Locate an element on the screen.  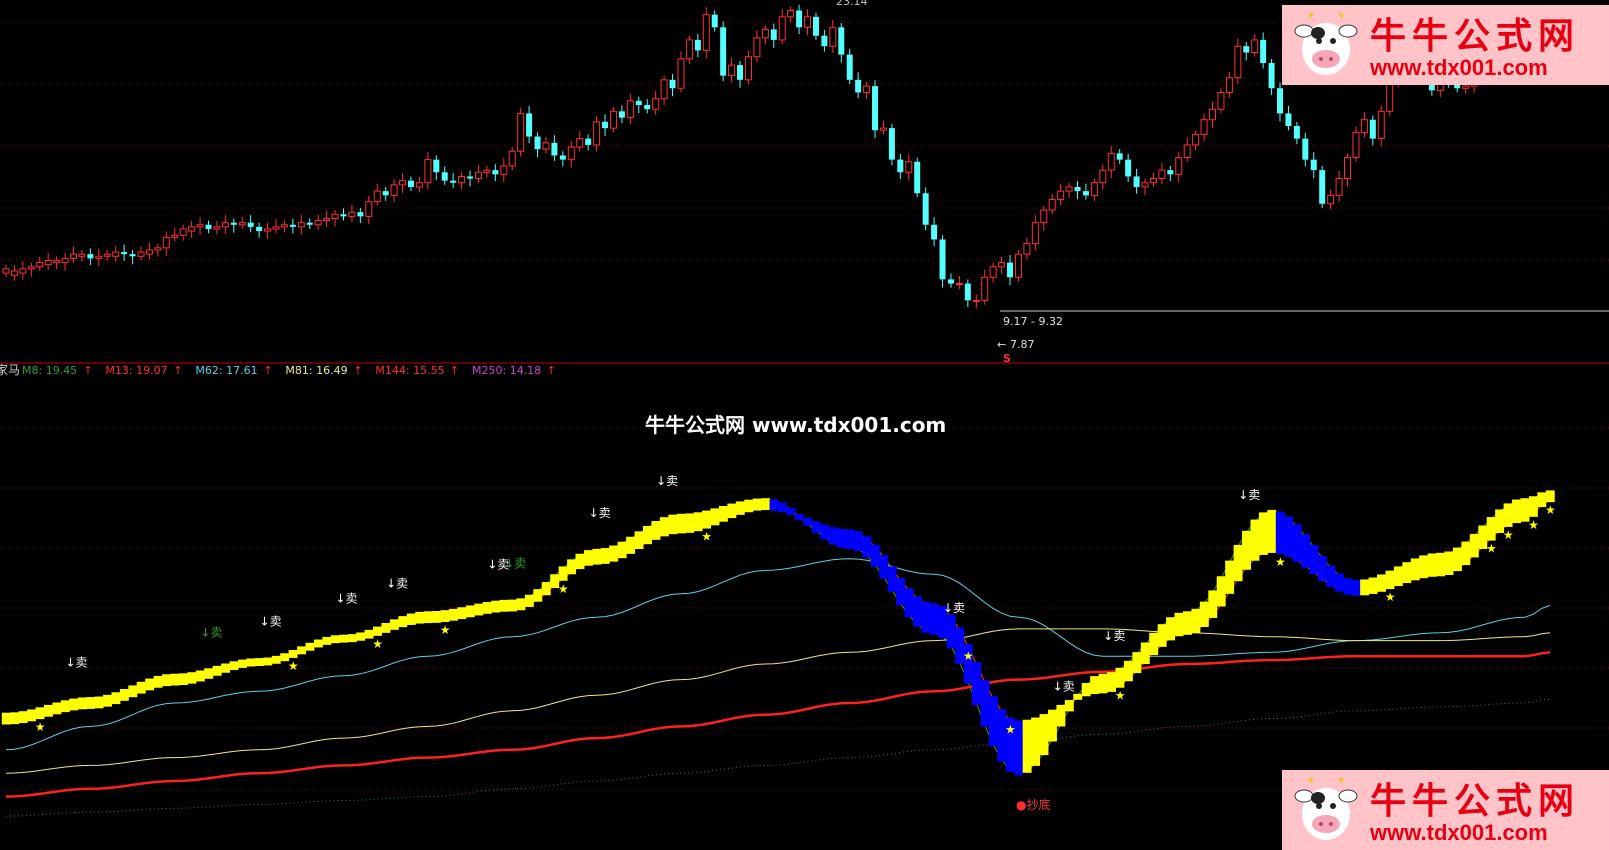
ma-header-item: M144: 15.55 is located at coordinates (409, 370).